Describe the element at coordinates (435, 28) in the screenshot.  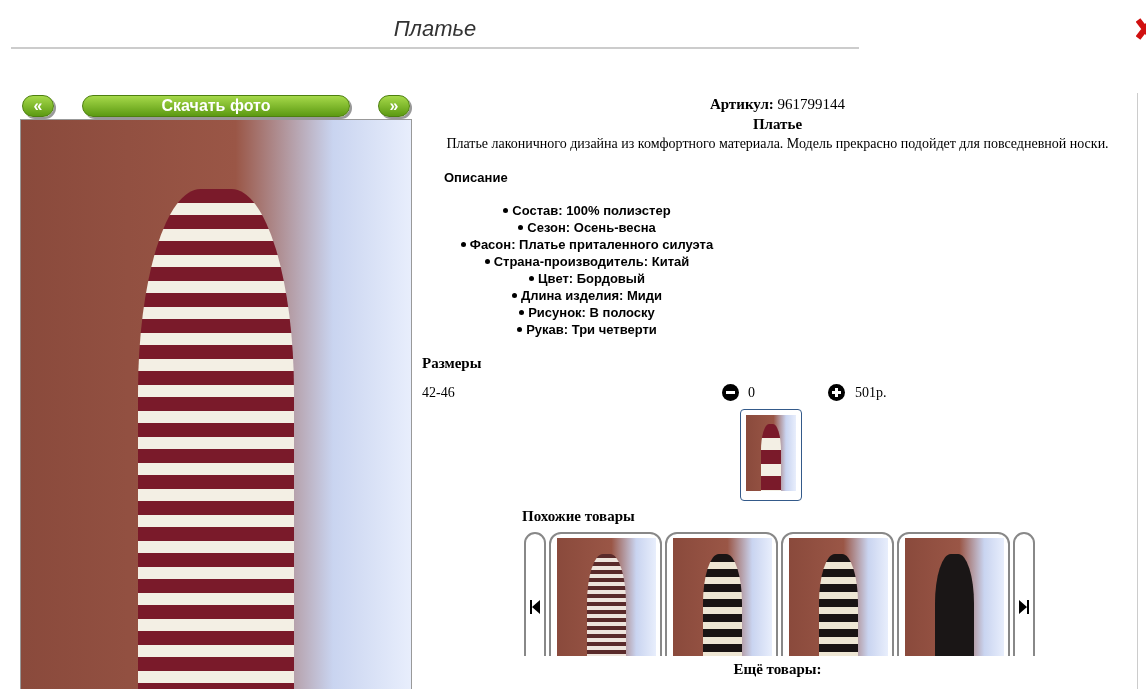
I see `page-title: Платье` at that location.